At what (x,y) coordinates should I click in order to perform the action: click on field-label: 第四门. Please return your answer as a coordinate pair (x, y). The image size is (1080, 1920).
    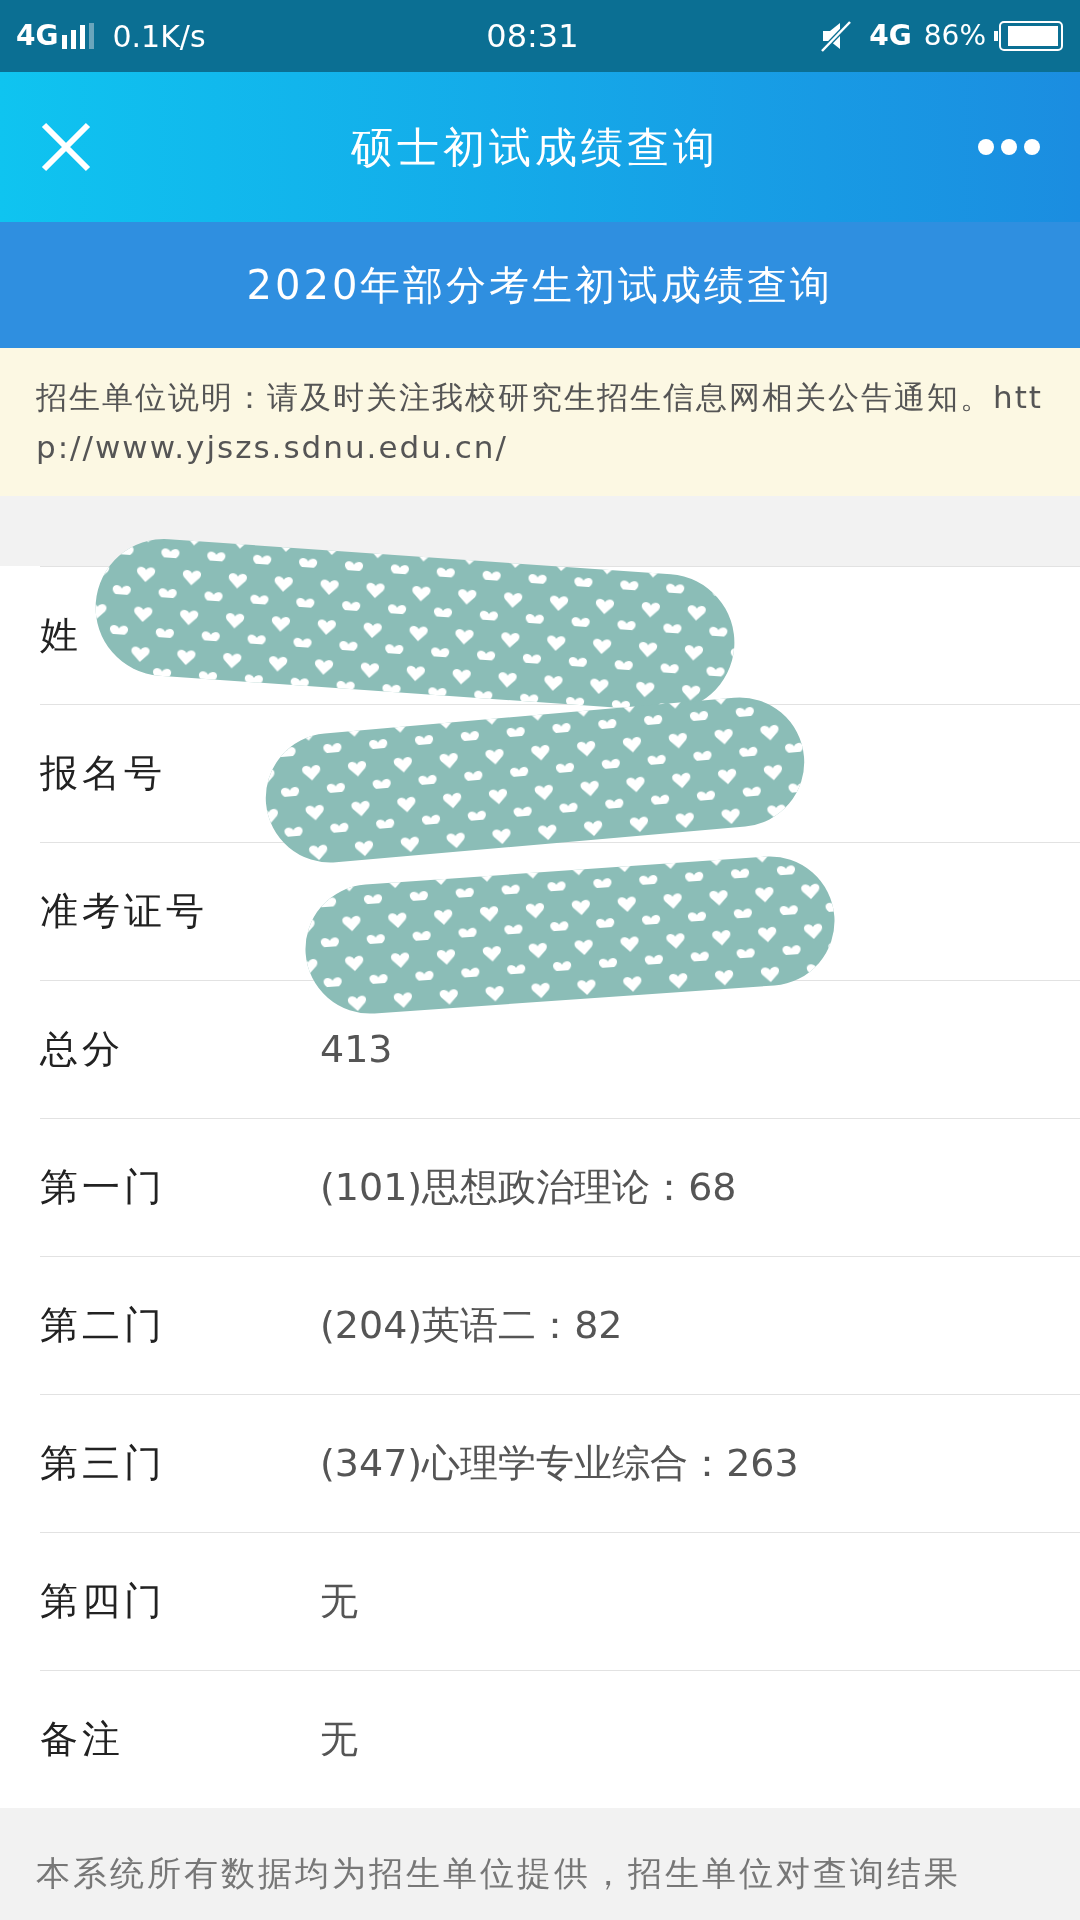
    Looking at the image, I should click on (103, 1601).